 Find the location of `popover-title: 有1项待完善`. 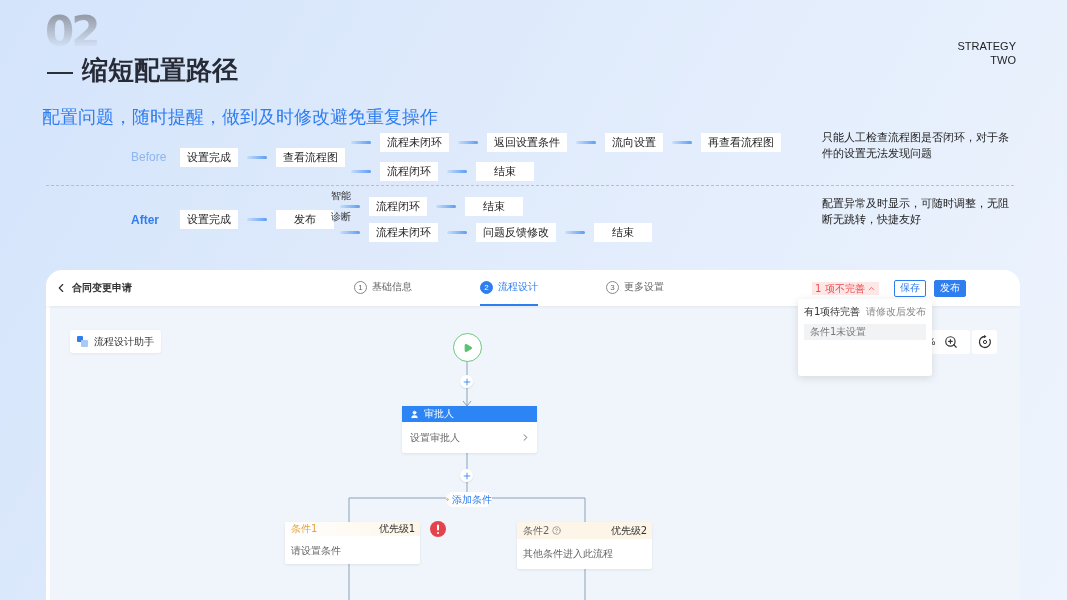

popover-title: 有1项待完善 is located at coordinates (832, 312).